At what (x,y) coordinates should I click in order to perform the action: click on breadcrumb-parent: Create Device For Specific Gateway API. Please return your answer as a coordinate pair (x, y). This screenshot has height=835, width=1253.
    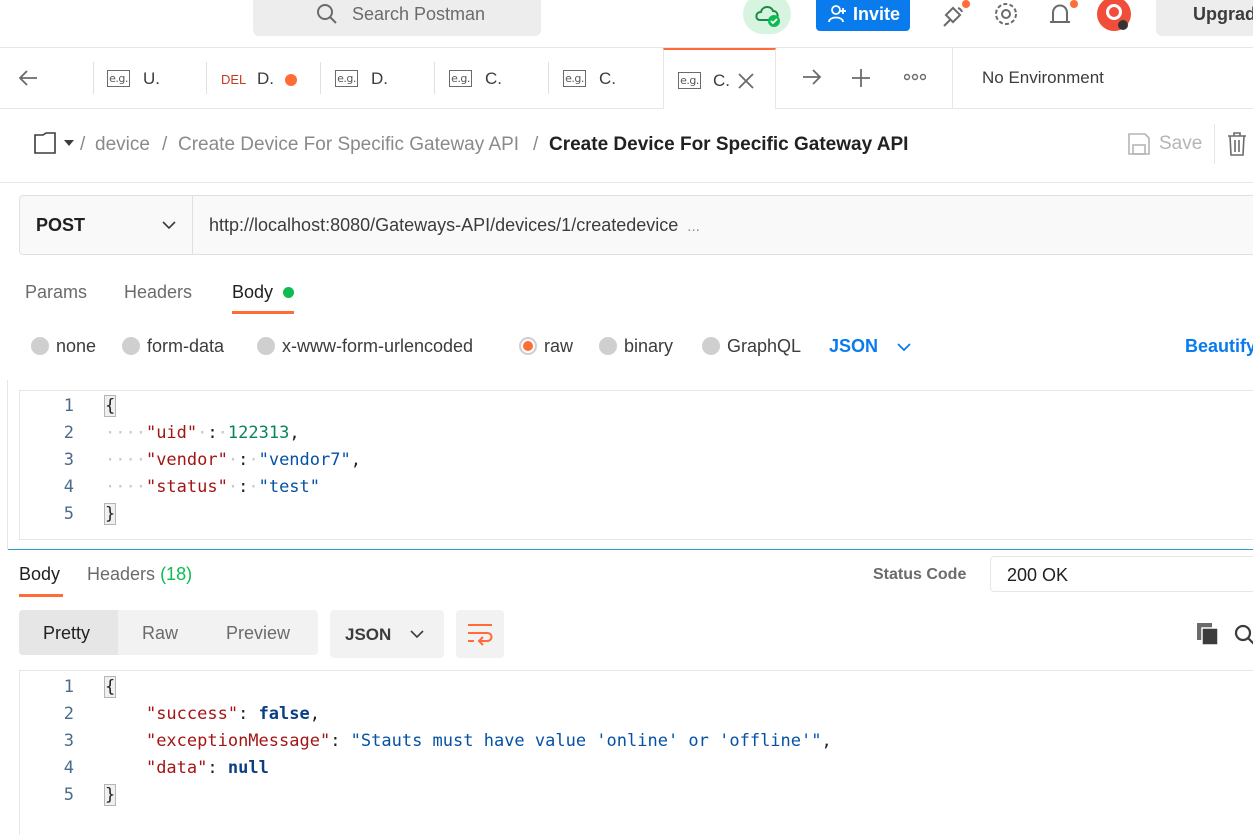
    Looking at the image, I should click on (348, 145).